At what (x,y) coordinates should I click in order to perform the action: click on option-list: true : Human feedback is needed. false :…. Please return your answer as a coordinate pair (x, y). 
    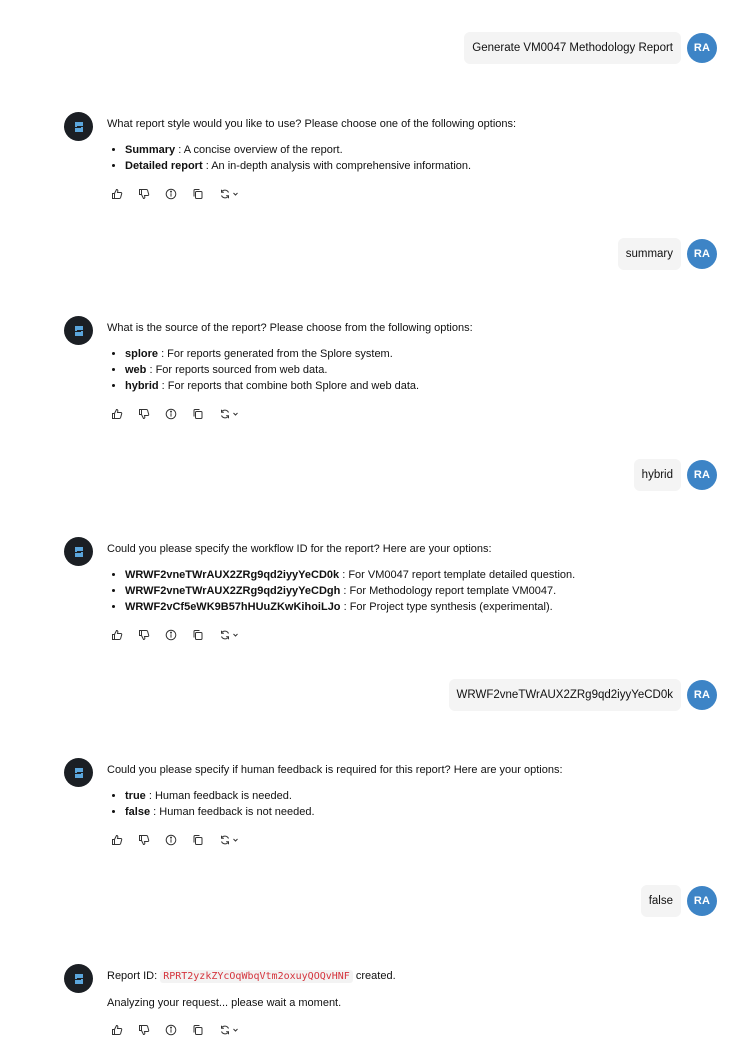
    Looking at the image, I should click on (405, 804).